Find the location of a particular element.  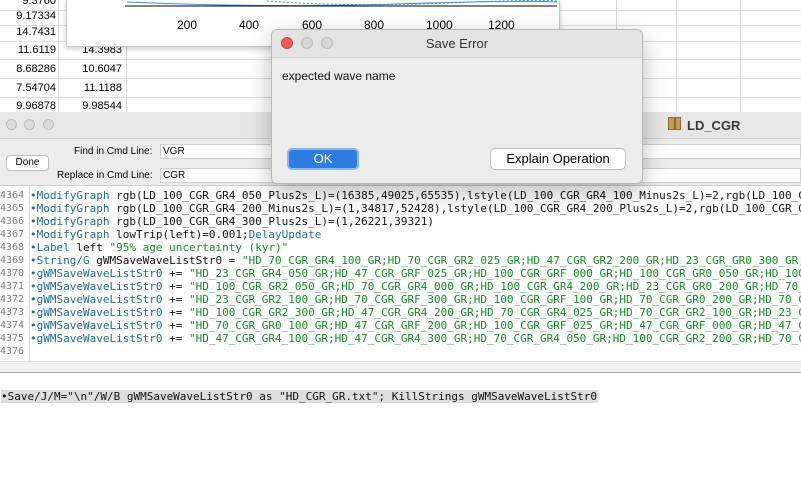

table-cell: 7.54704 is located at coordinates (28, 88).